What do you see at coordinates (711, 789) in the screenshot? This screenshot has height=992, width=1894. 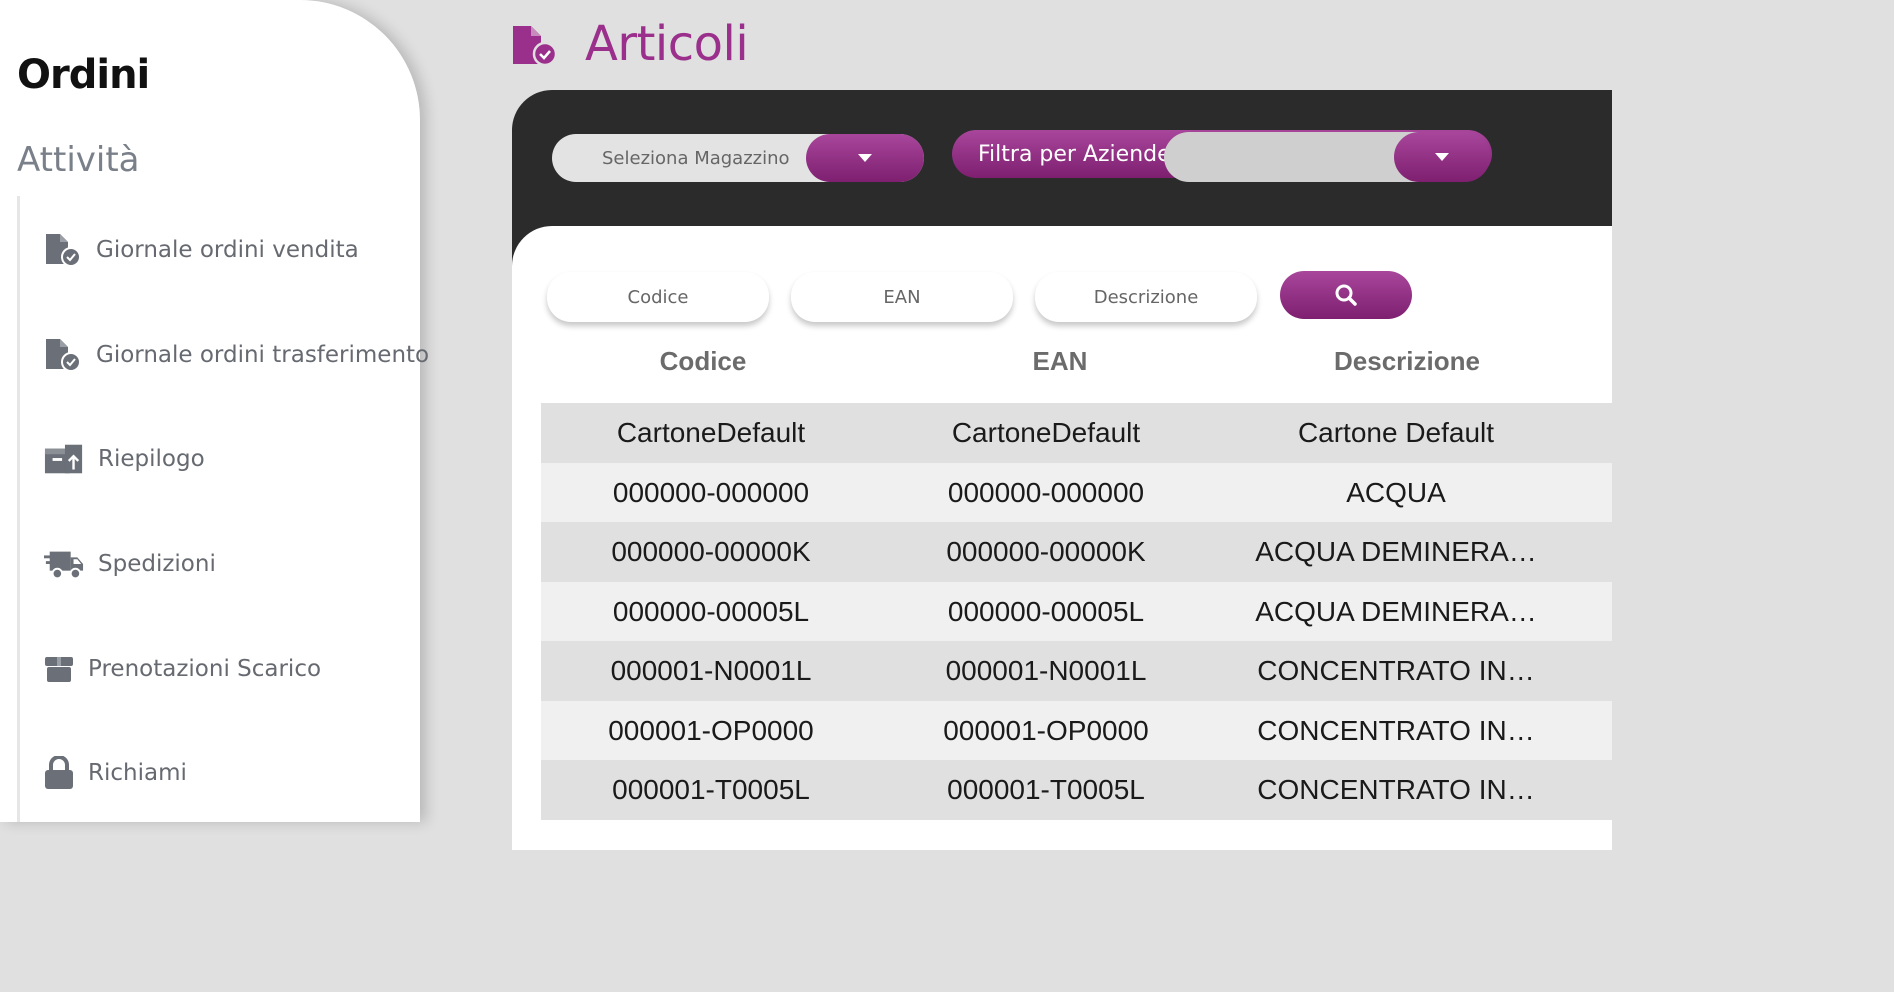 I see `cell-codice: 000001-T0005L` at bounding box center [711, 789].